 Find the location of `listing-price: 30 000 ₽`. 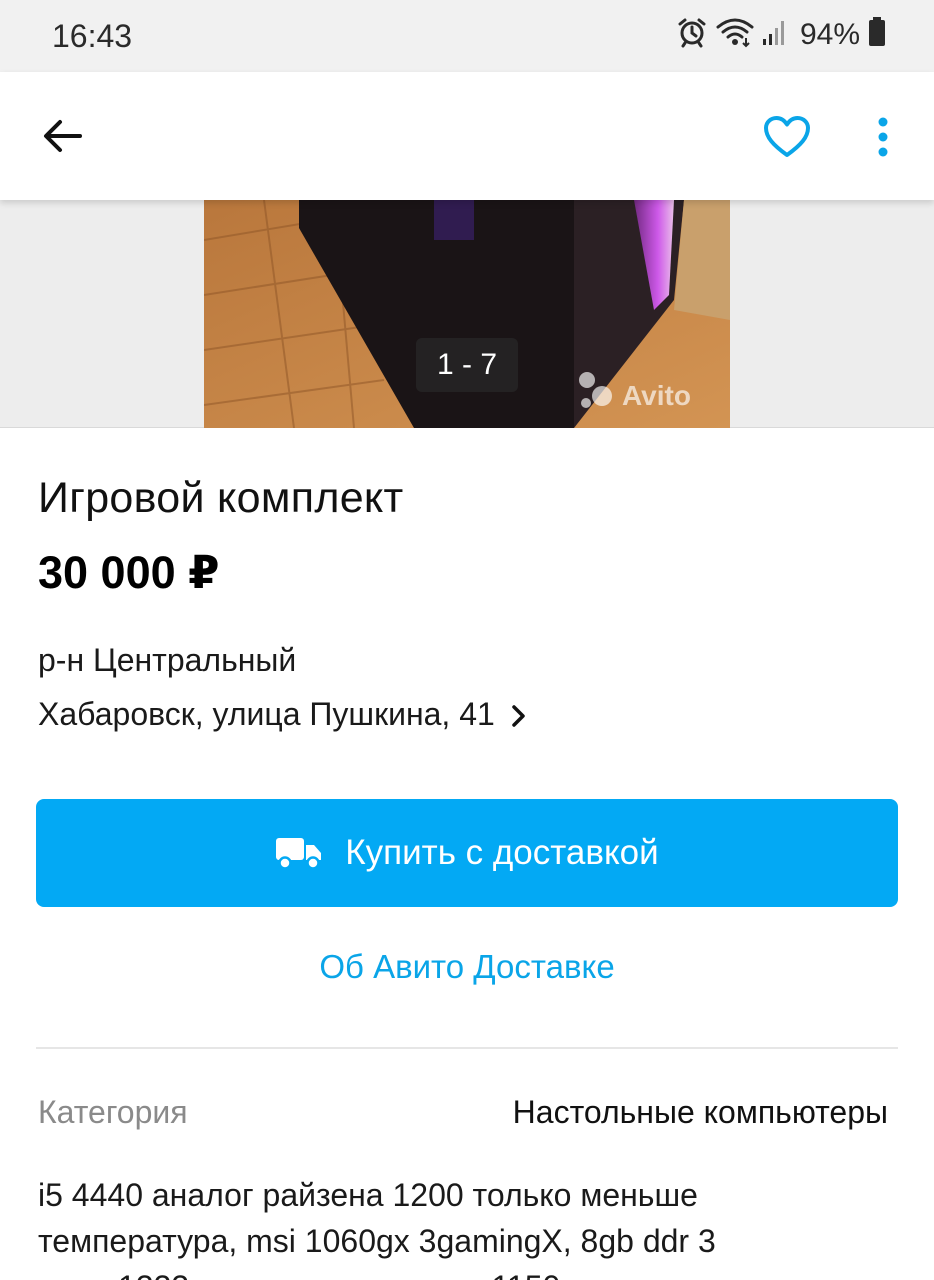

listing-price: 30 000 ₽ is located at coordinates (129, 572).